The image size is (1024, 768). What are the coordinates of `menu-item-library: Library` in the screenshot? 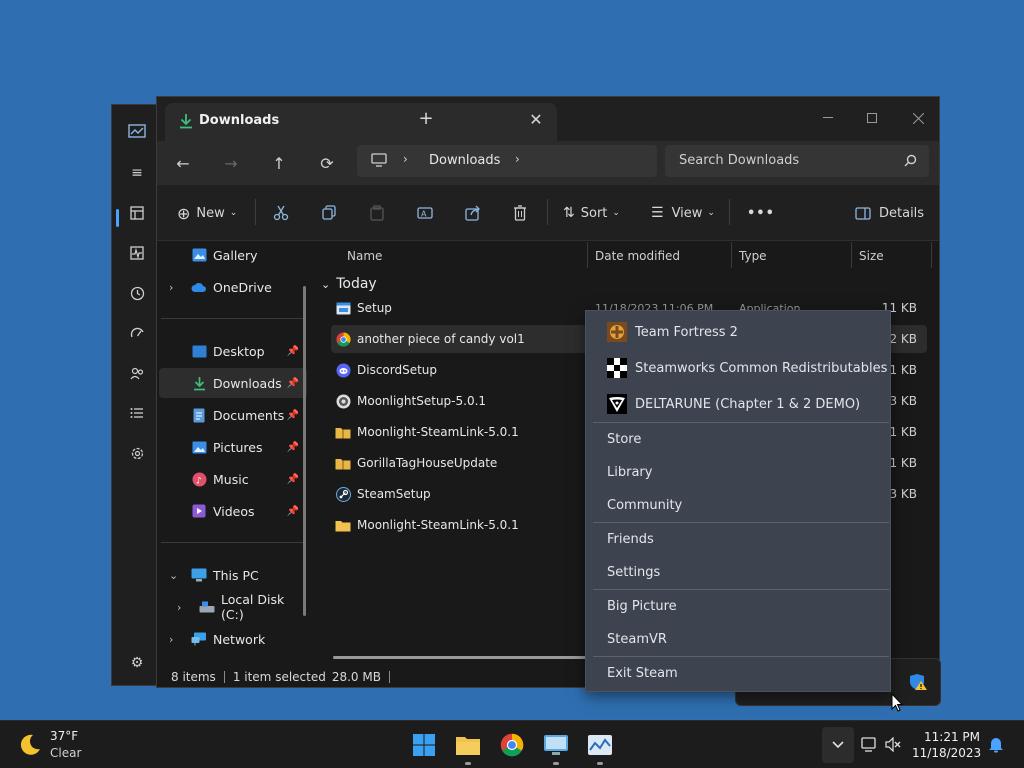 It's located at (738, 472).